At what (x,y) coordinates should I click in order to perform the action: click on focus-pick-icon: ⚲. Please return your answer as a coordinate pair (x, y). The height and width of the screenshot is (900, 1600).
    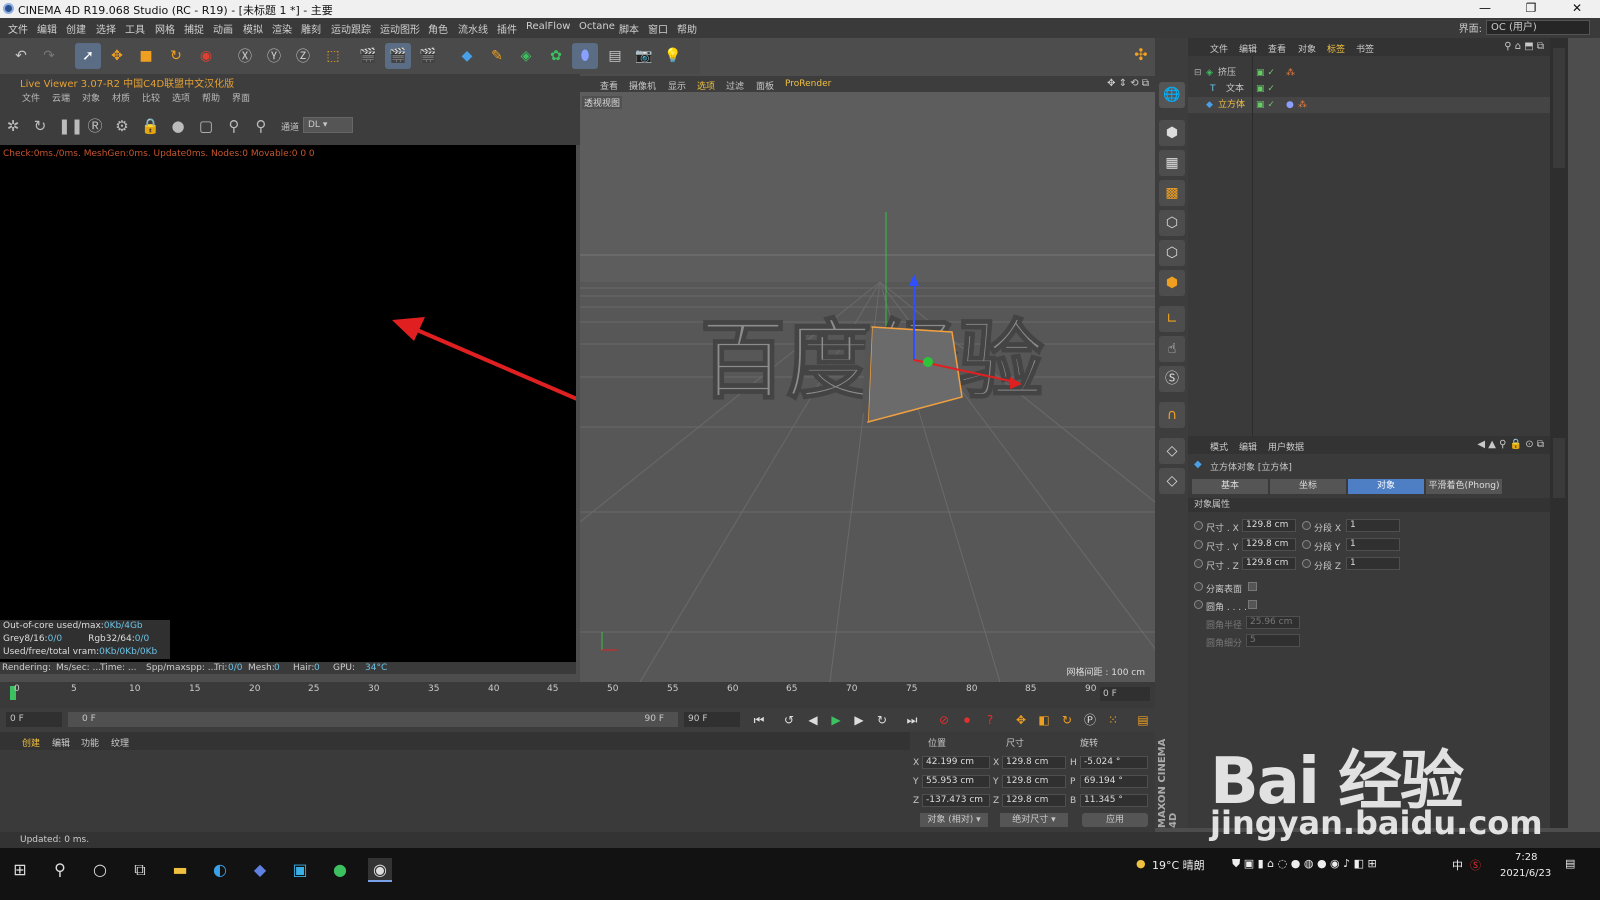
    Looking at the image, I should click on (234, 126).